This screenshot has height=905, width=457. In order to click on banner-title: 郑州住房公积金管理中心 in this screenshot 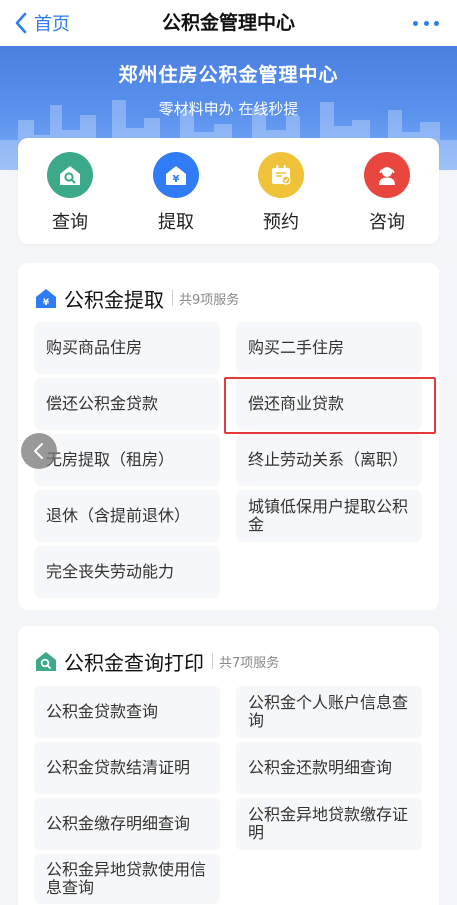, I will do `click(228, 75)`.